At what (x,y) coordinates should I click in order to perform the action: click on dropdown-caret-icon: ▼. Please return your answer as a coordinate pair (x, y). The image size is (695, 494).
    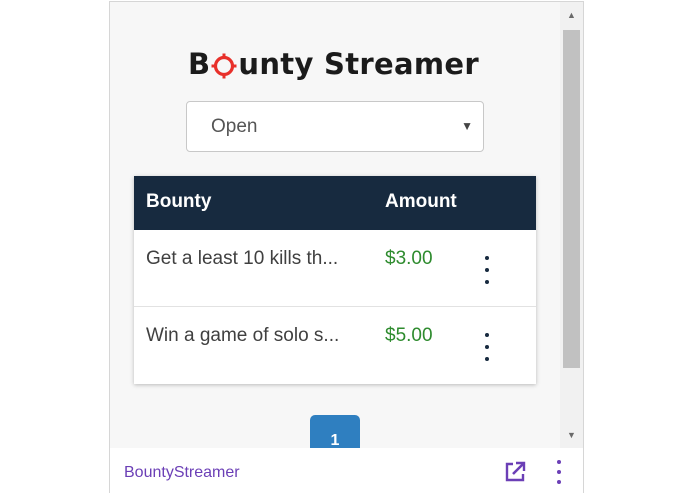
    Looking at the image, I should click on (467, 126).